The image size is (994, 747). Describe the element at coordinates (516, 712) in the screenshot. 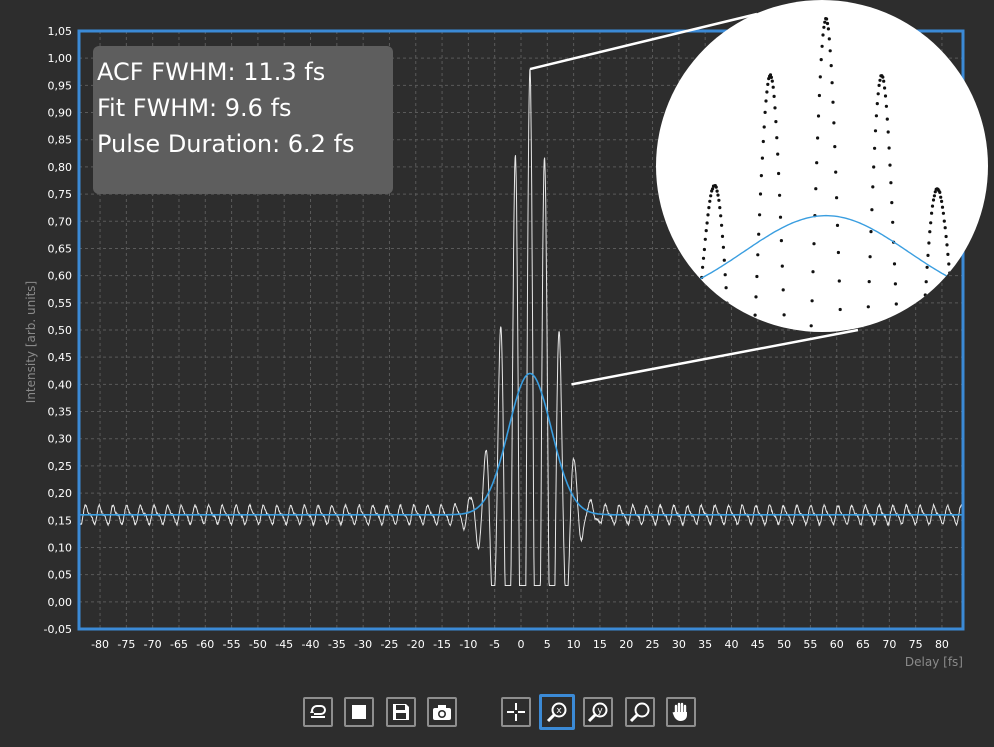

I see `crosshair-button` at that location.